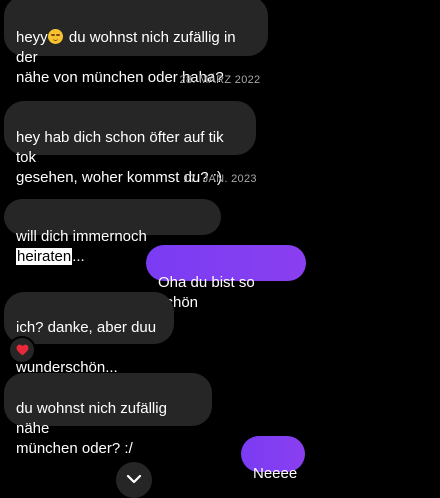 The image size is (440, 498). What do you see at coordinates (275, 473) in the screenshot?
I see `message-text: Neeee` at bounding box center [275, 473].